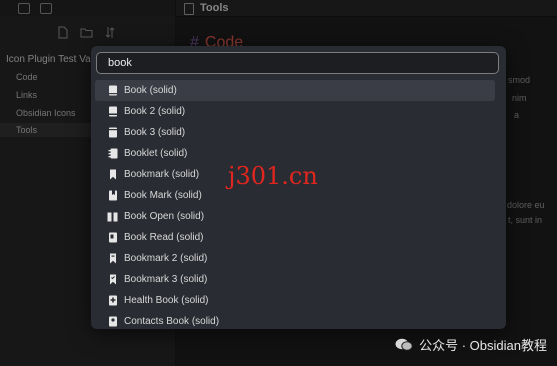 The width and height of the screenshot is (557, 366). What do you see at coordinates (295, 216) in the screenshot?
I see `result-item: Book Open (solid)` at bounding box center [295, 216].